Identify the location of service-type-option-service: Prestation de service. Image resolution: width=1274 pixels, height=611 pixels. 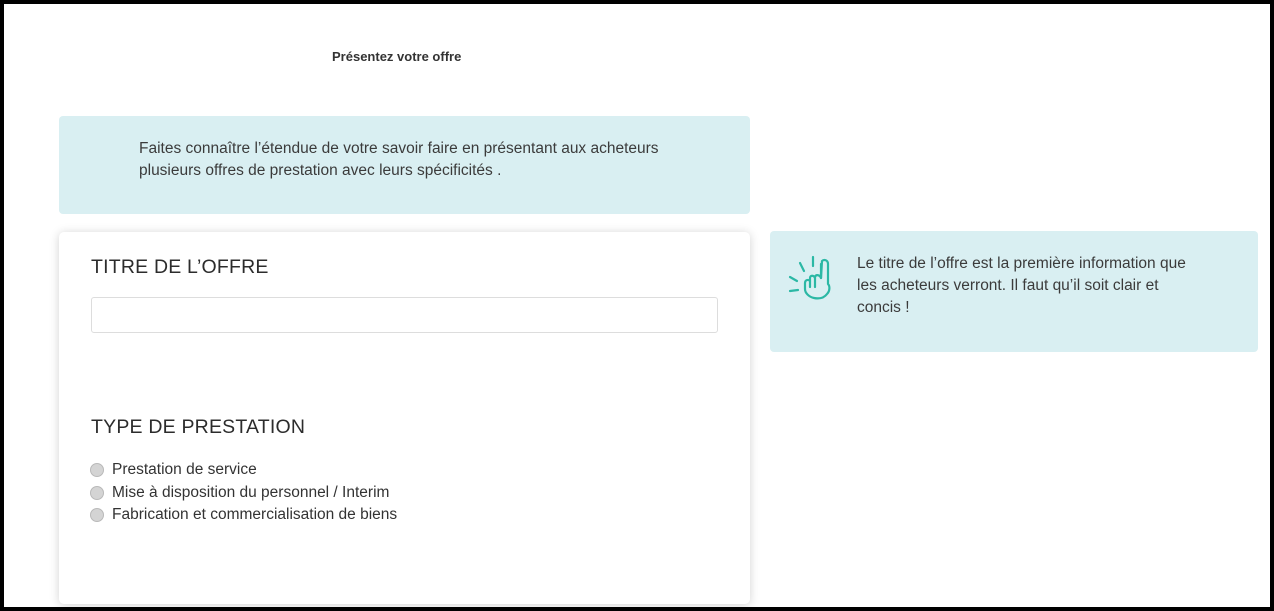
(243, 470).